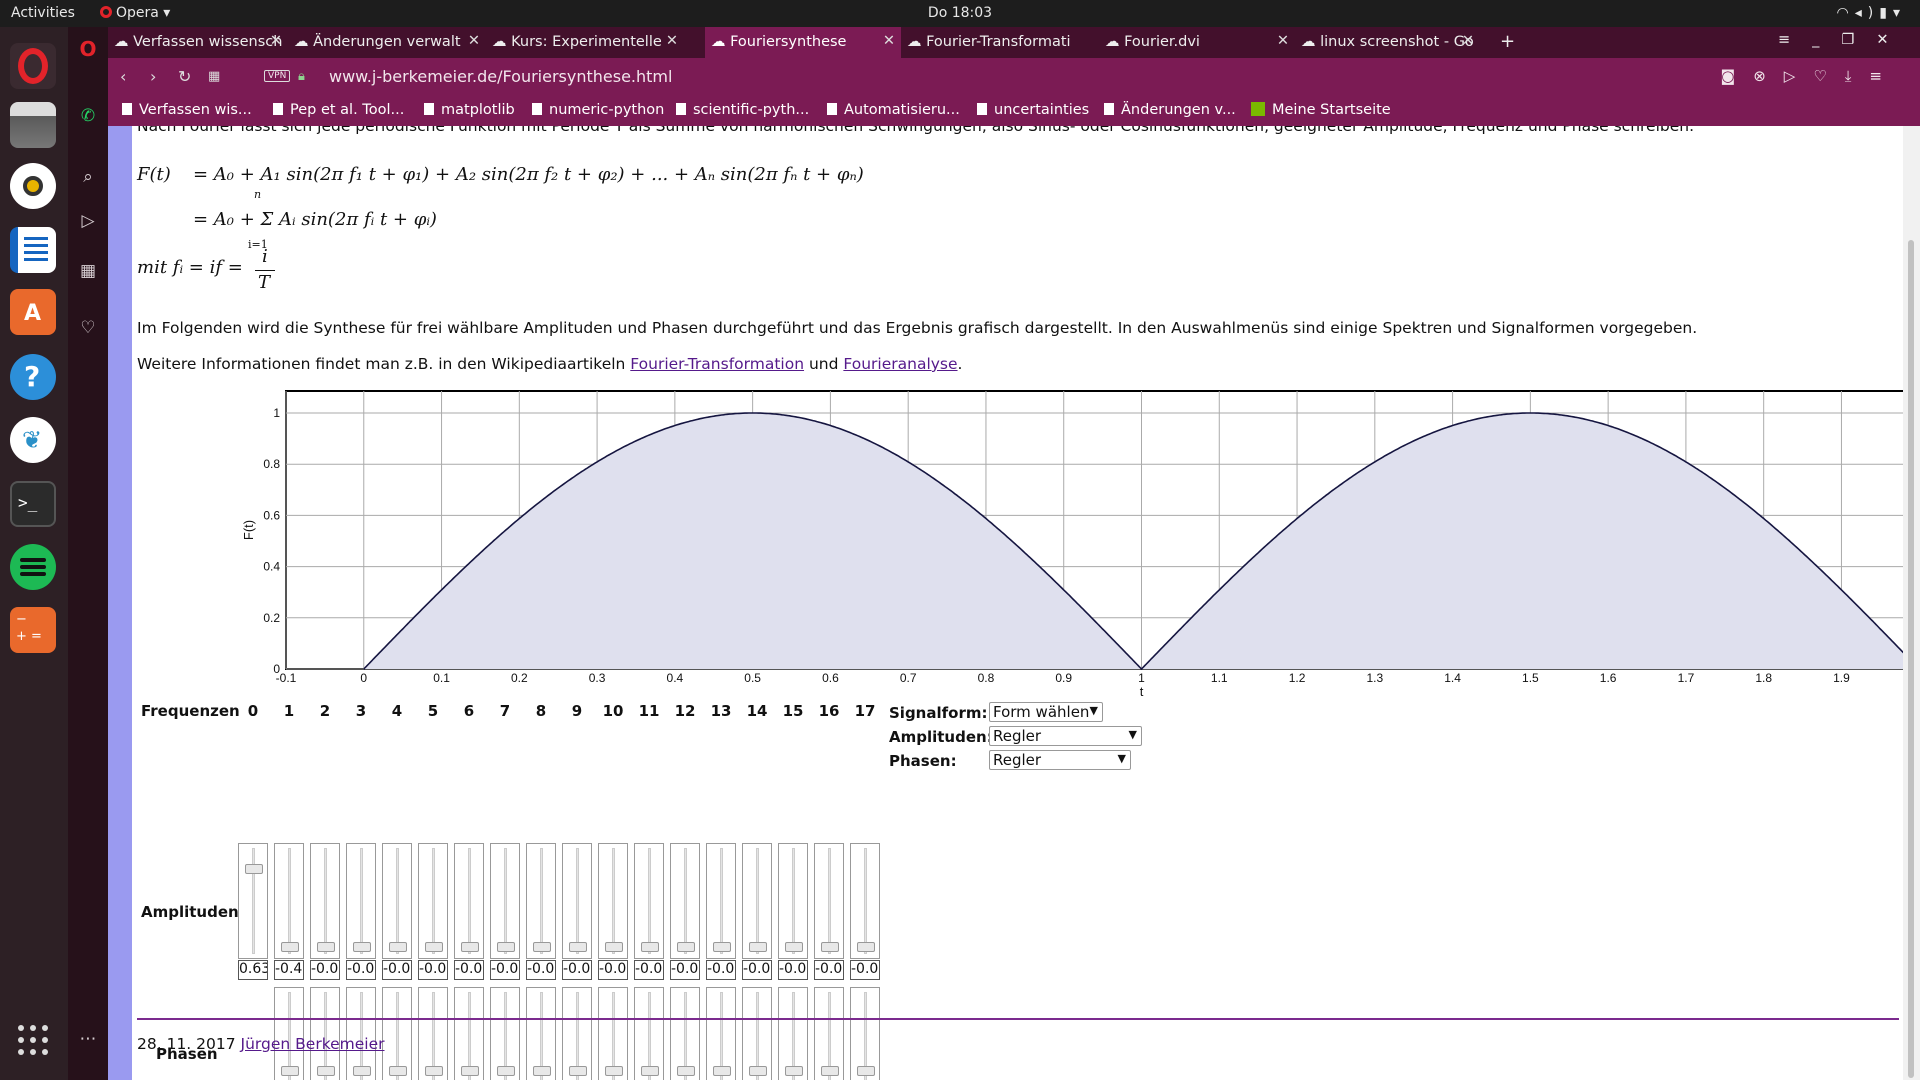 This screenshot has width=1920, height=1080. What do you see at coordinates (88, 1040) in the screenshot?
I see `more-icon: ⋯` at bounding box center [88, 1040].